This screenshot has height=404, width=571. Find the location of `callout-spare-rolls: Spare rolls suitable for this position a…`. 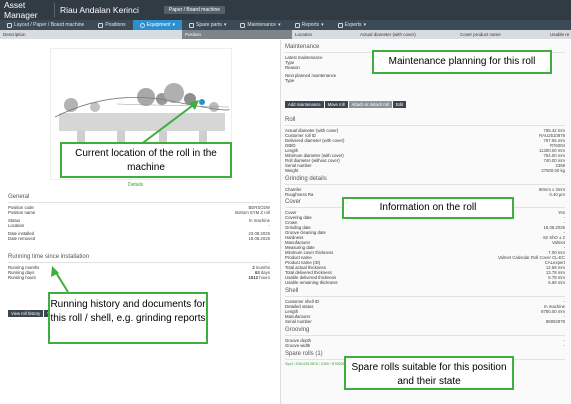

callout-spare-rolls: Spare rolls suitable for this position a… is located at coordinates (429, 373).